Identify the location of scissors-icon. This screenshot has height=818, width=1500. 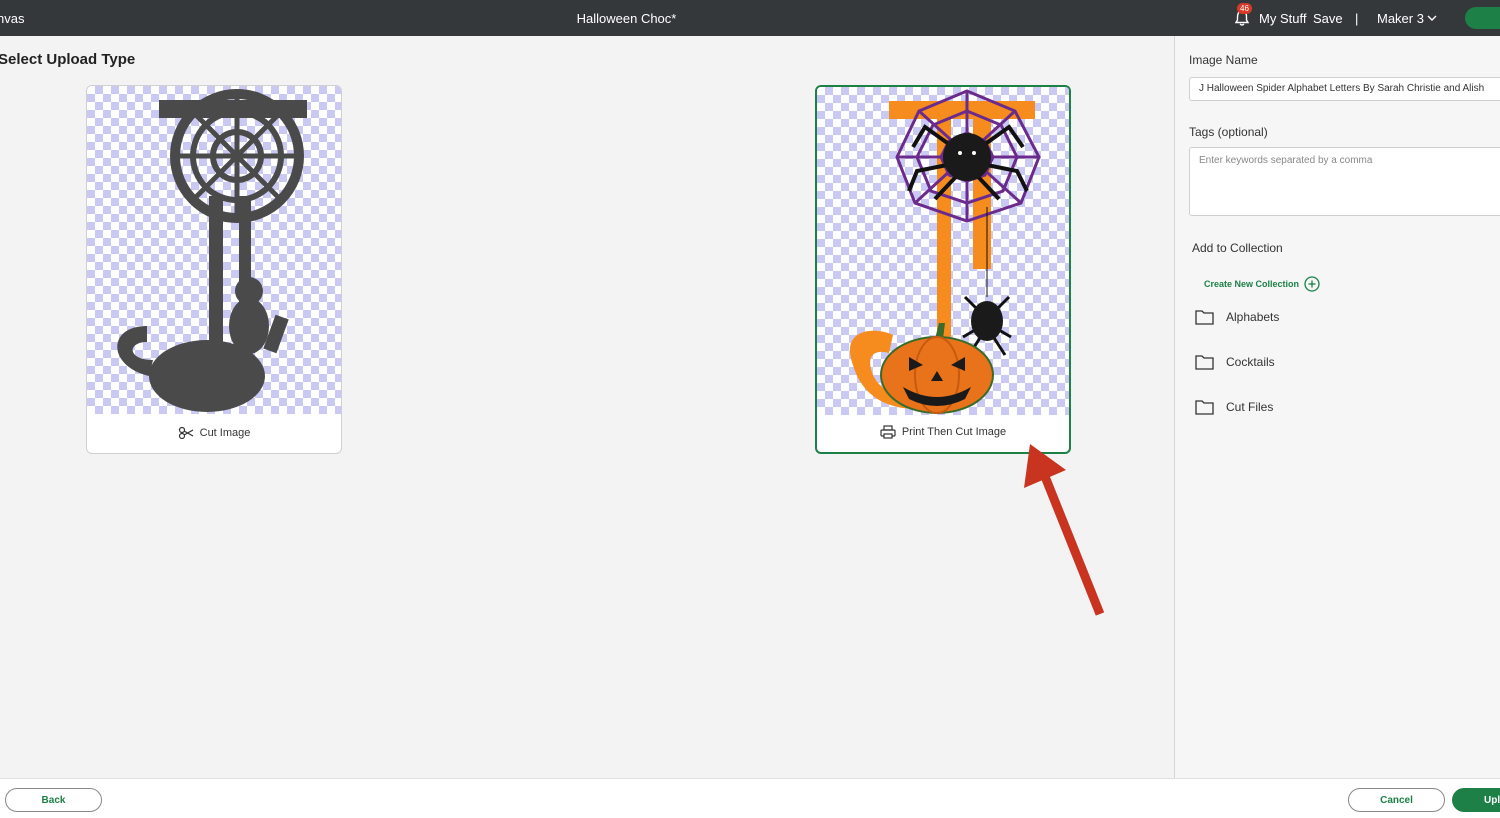
(185, 433).